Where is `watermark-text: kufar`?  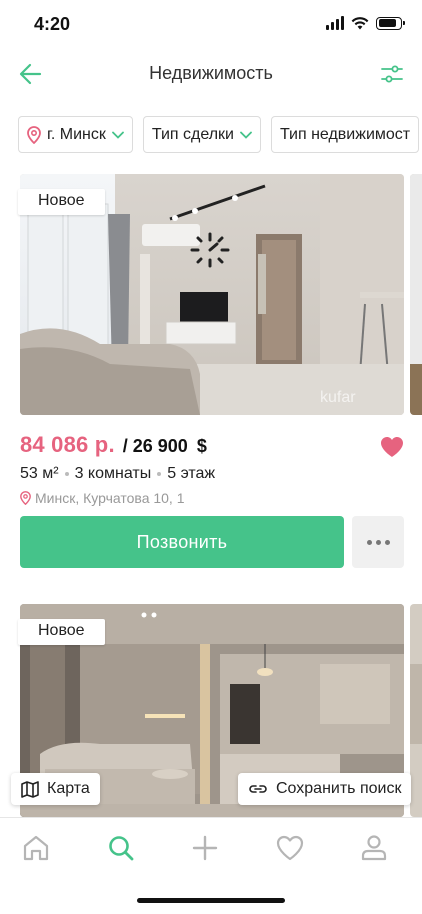
watermark-text: kufar is located at coordinates (338, 397).